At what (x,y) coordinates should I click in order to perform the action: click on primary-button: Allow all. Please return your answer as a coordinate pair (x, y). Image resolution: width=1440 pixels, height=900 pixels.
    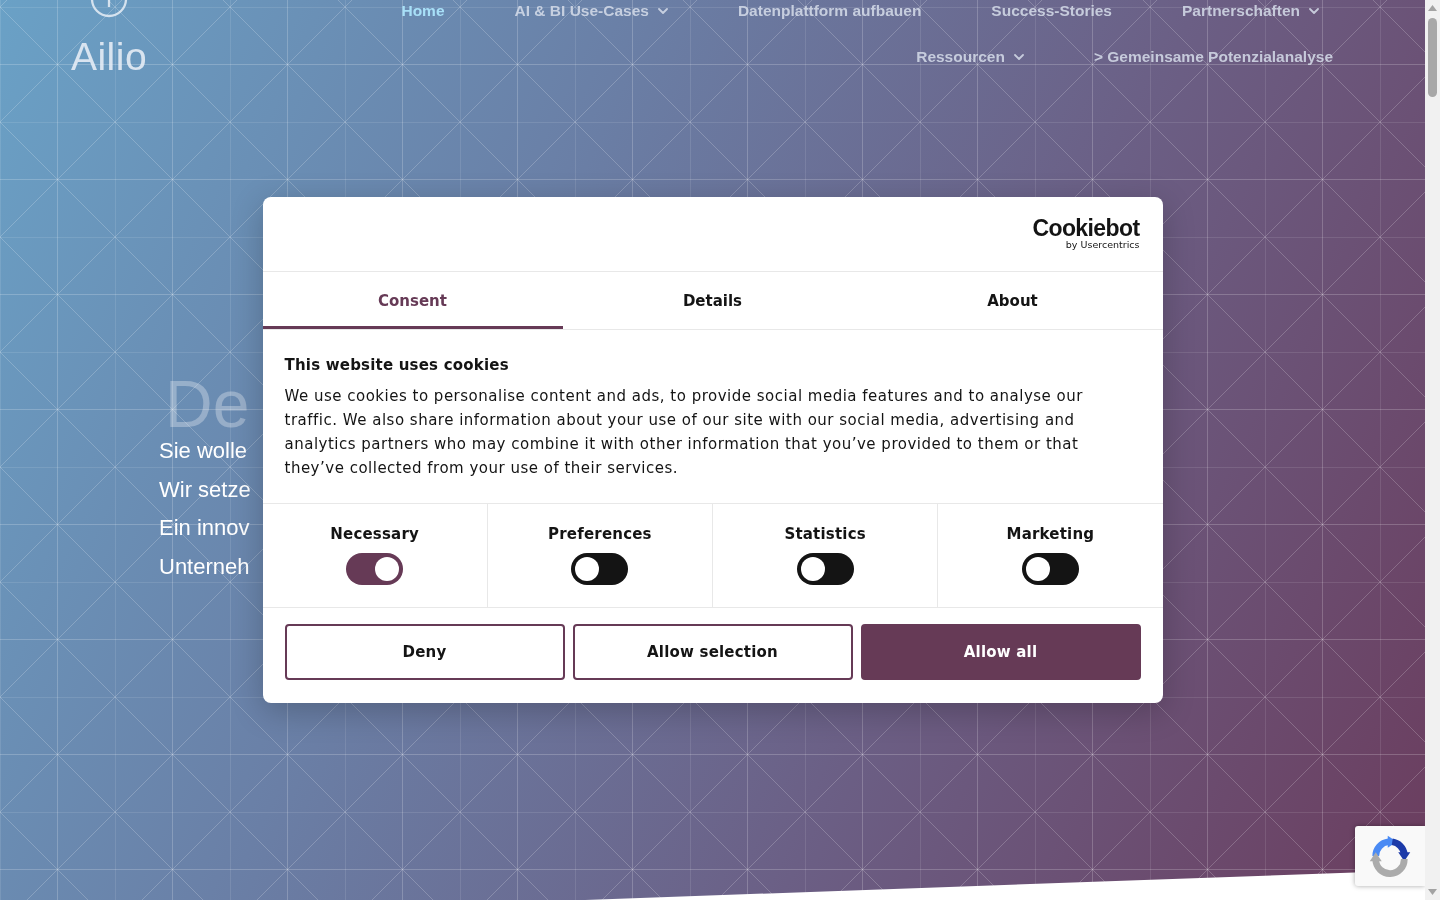
    Looking at the image, I should click on (1000, 652).